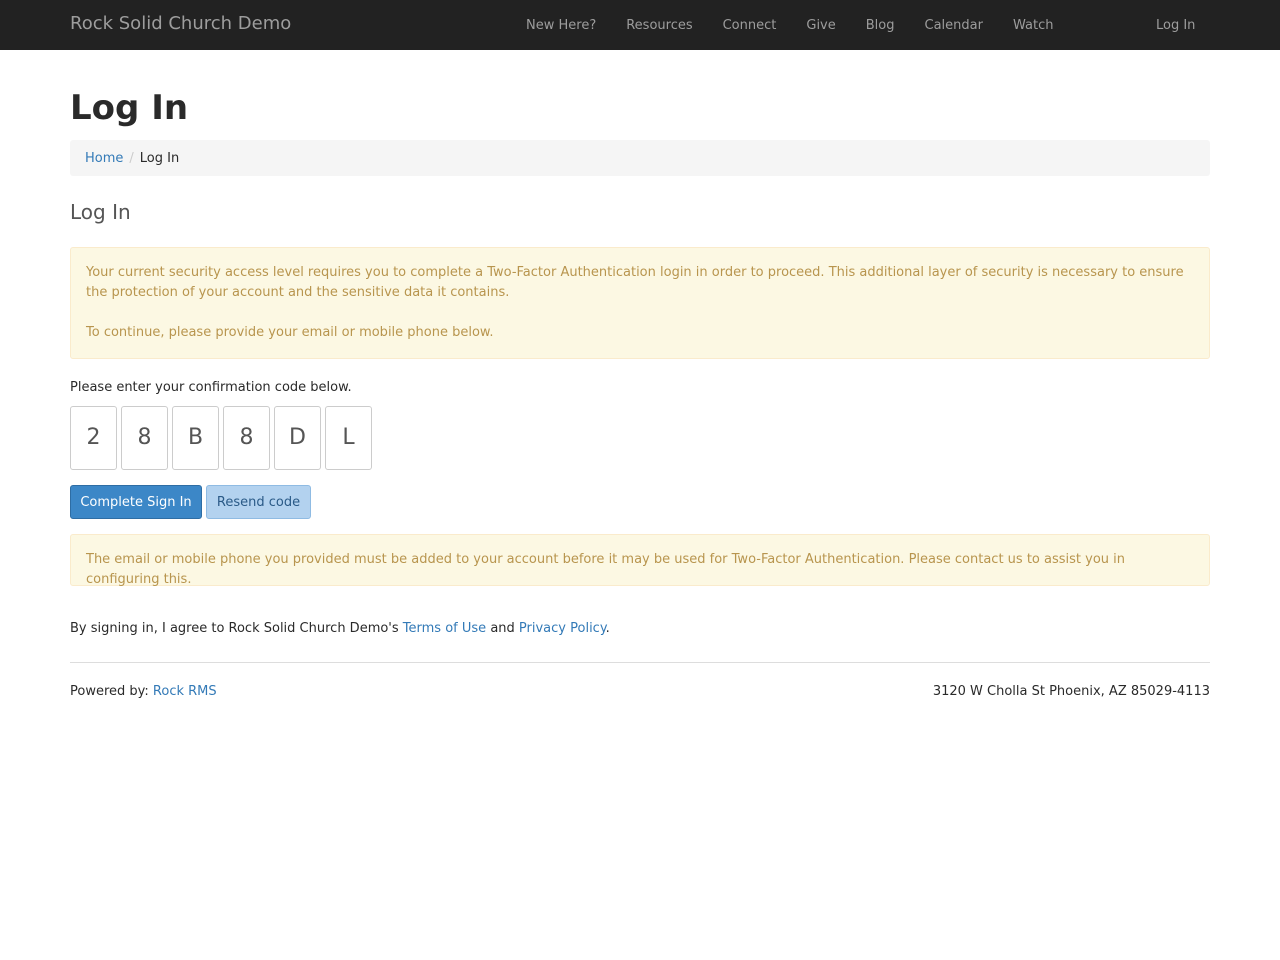 Image resolution: width=1280 pixels, height=960 pixels. Describe the element at coordinates (129, 108) in the screenshot. I see `page-title: Log In` at that location.